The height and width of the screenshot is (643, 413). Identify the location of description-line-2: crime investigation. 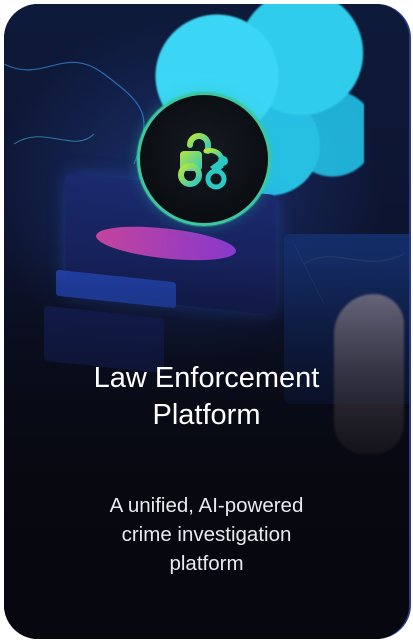
(206, 534).